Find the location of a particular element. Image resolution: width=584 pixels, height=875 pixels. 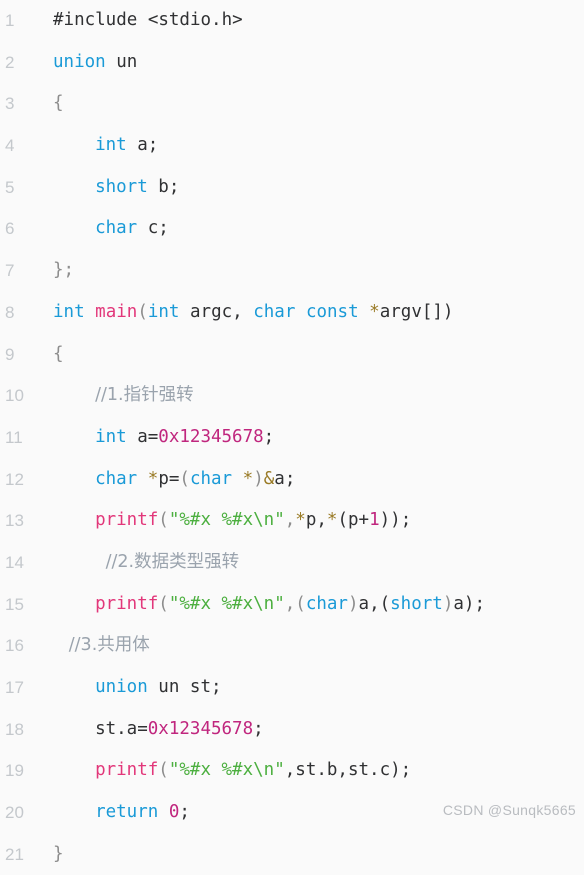

line-content: printf("%#x %#x\n",(char)a,(short)a); is located at coordinates (290, 605).